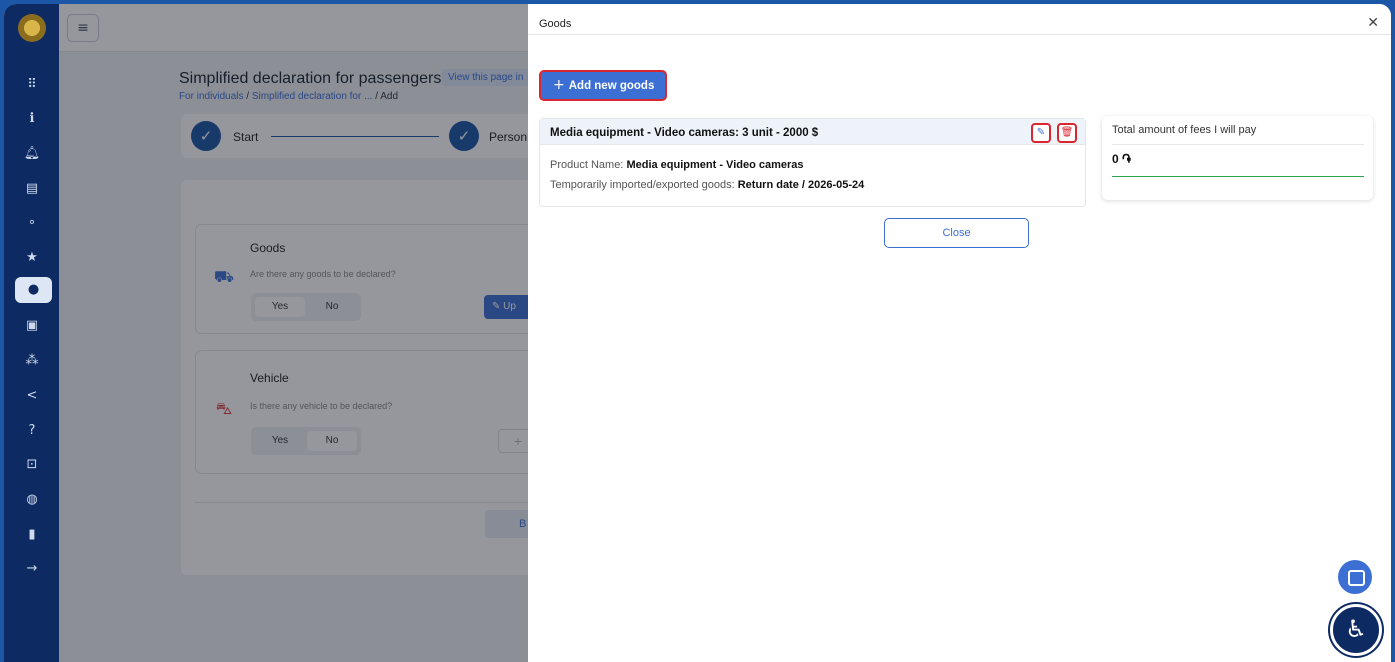 This screenshot has height=662, width=1395. I want to click on chat-widget-icon, so click(1355, 577).